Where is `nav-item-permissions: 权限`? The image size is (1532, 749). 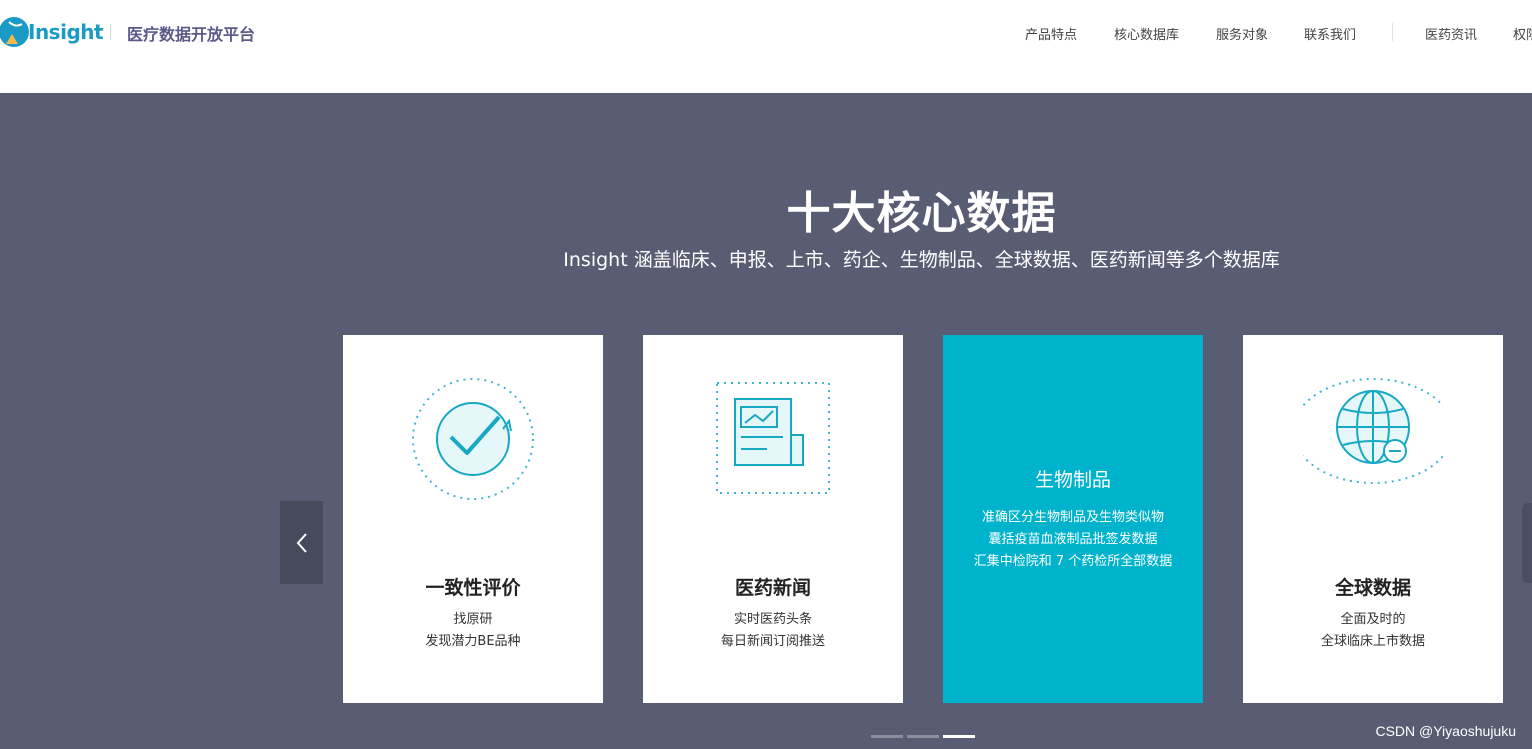 nav-item-permissions: 权限 is located at coordinates (1522, 33).